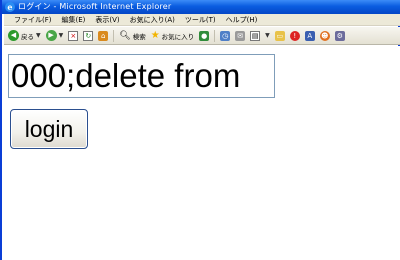 Image resolution: width=400 pixels, height=260 pixels. What do you see at coordinates (324, 35) in the screenshot?
I see `messenger-icon: ☻` at bounding box center [324, 35].